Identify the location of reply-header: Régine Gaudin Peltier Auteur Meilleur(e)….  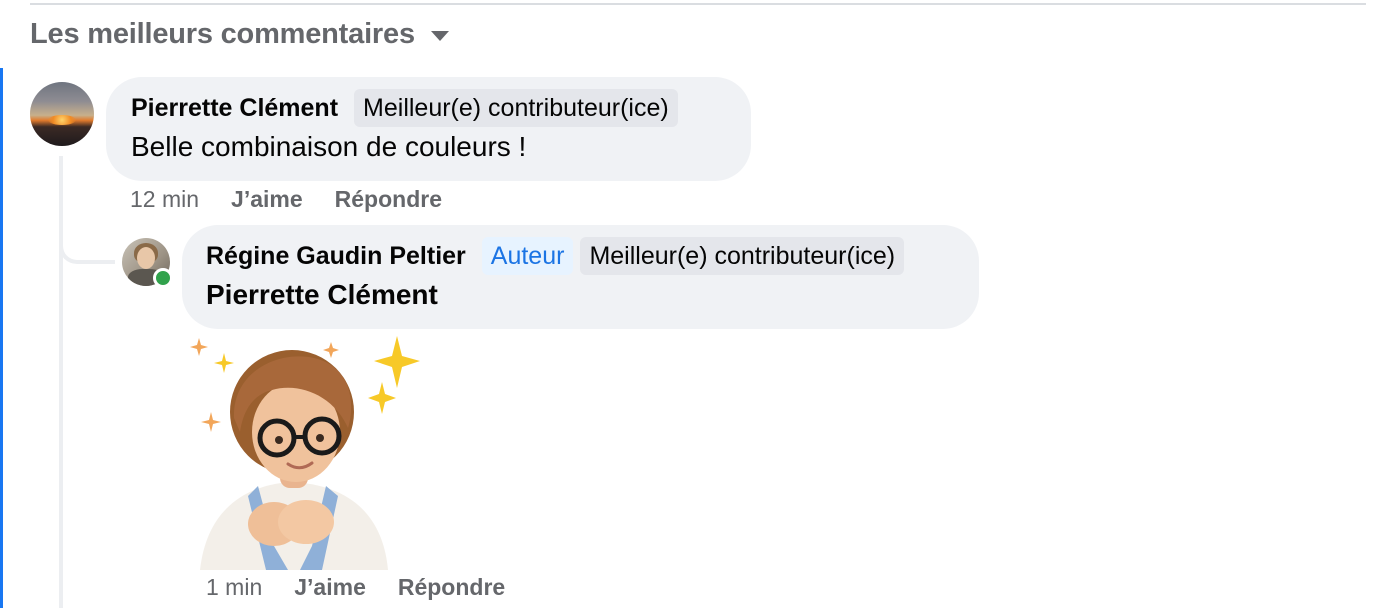
(555, 256).